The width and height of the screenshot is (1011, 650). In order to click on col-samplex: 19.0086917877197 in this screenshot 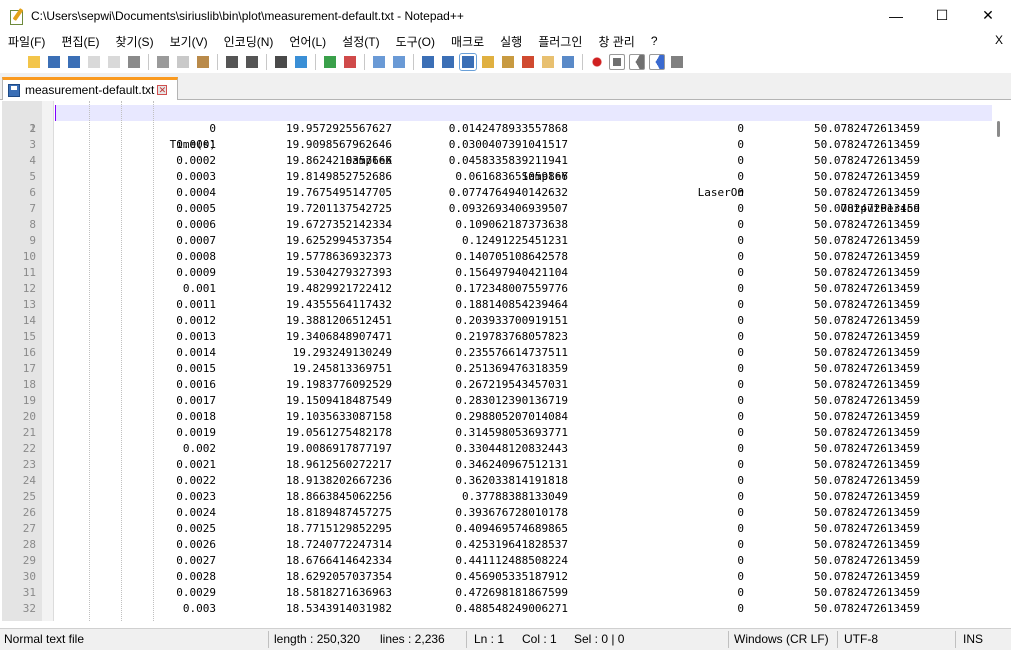, I will do `click(339, 448)`.